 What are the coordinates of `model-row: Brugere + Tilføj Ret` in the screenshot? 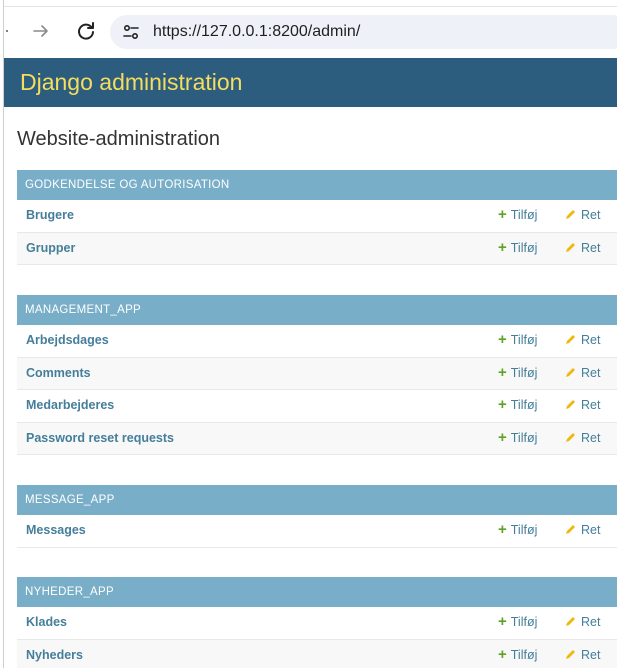 It's located at (317, 216).